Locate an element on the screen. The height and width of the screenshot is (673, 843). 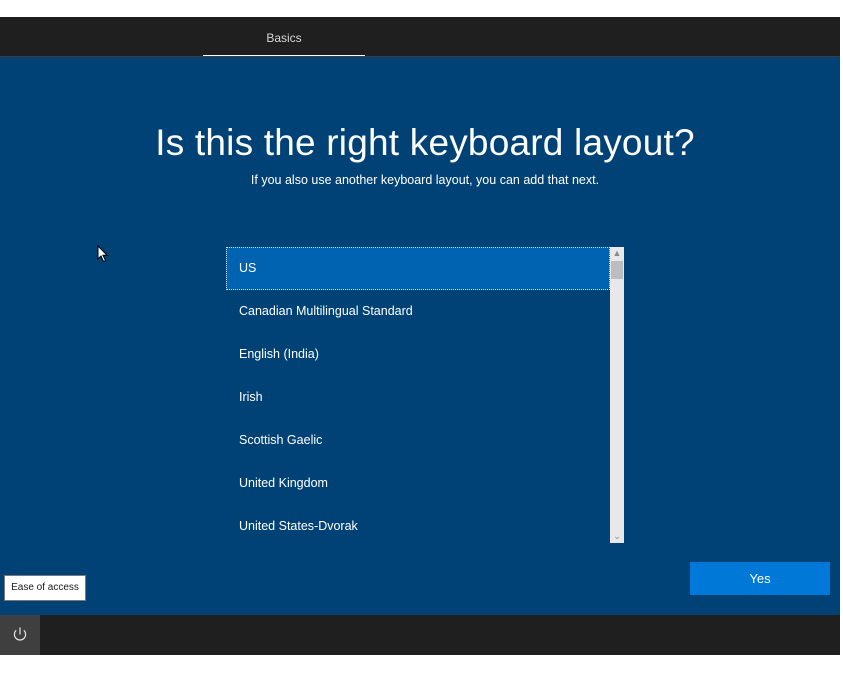
tab-basics-label: Basics is located at coordinates (284, 38).